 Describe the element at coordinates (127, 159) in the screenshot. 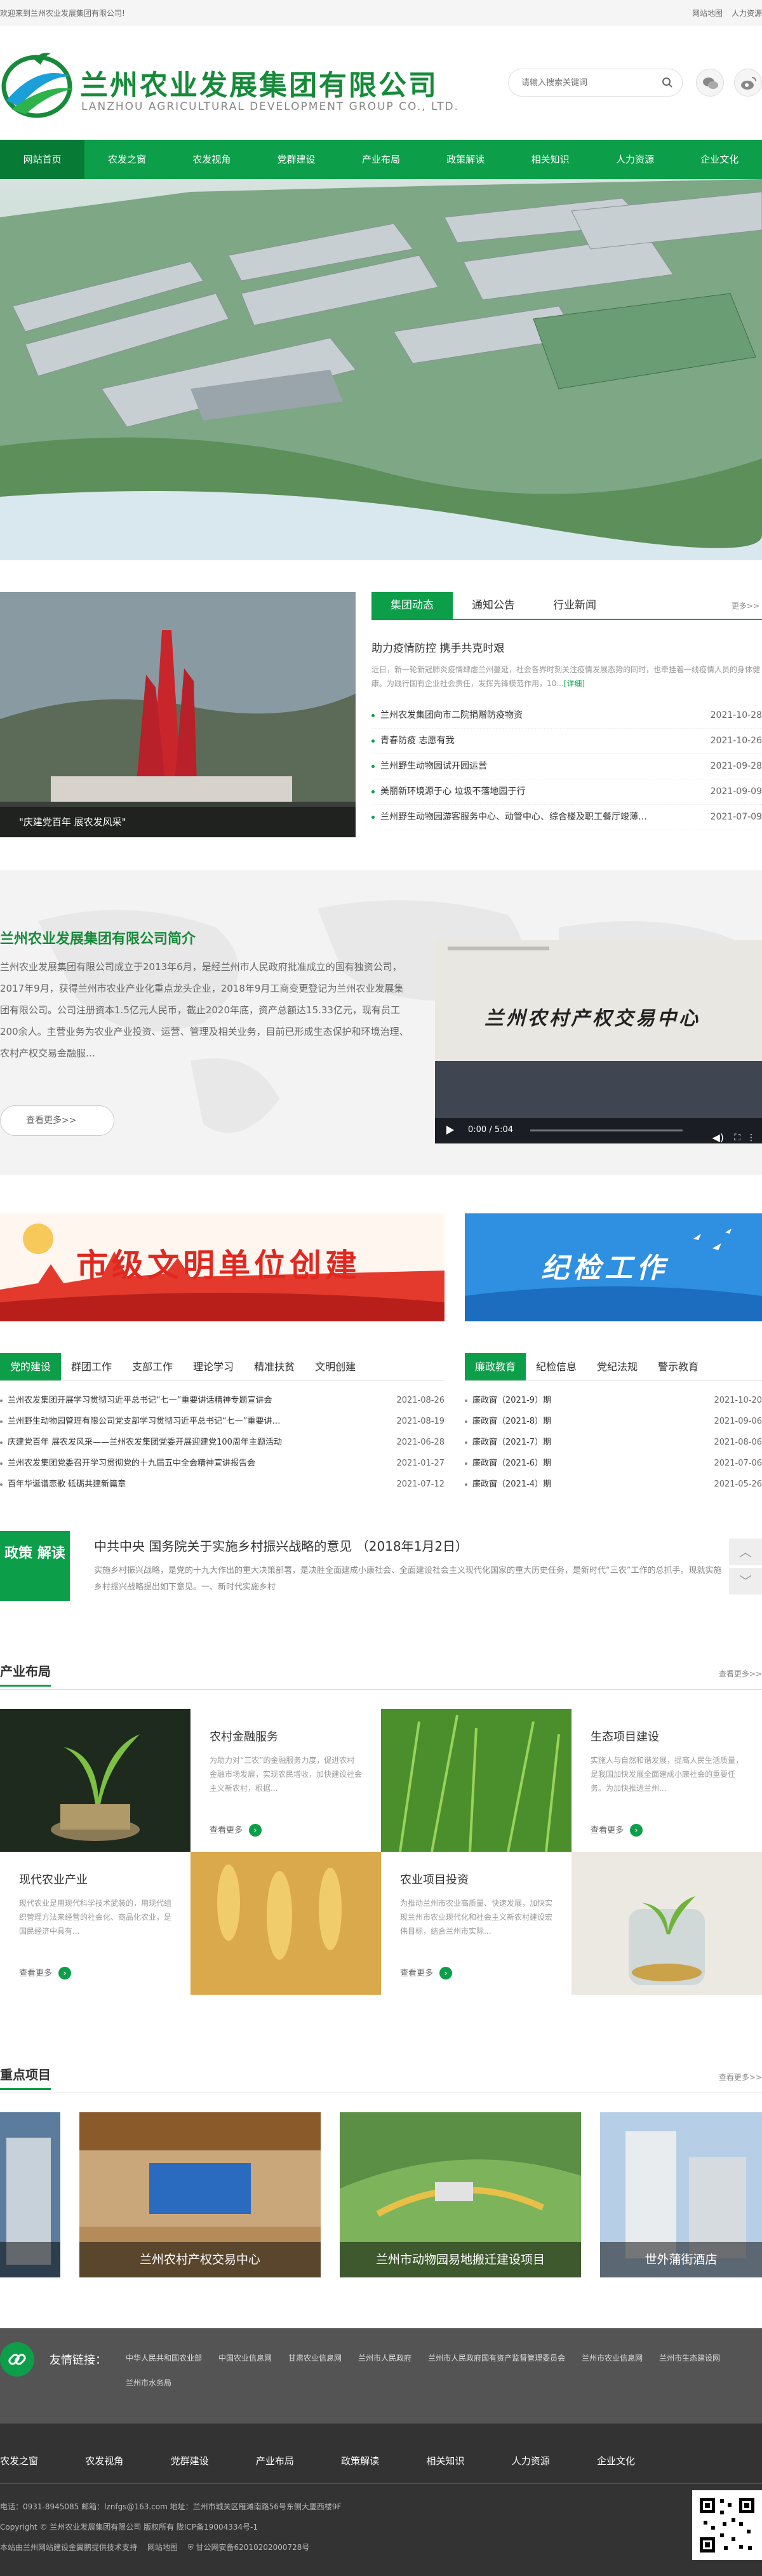

I see `nav-item-window: 农发之窗` at that location.